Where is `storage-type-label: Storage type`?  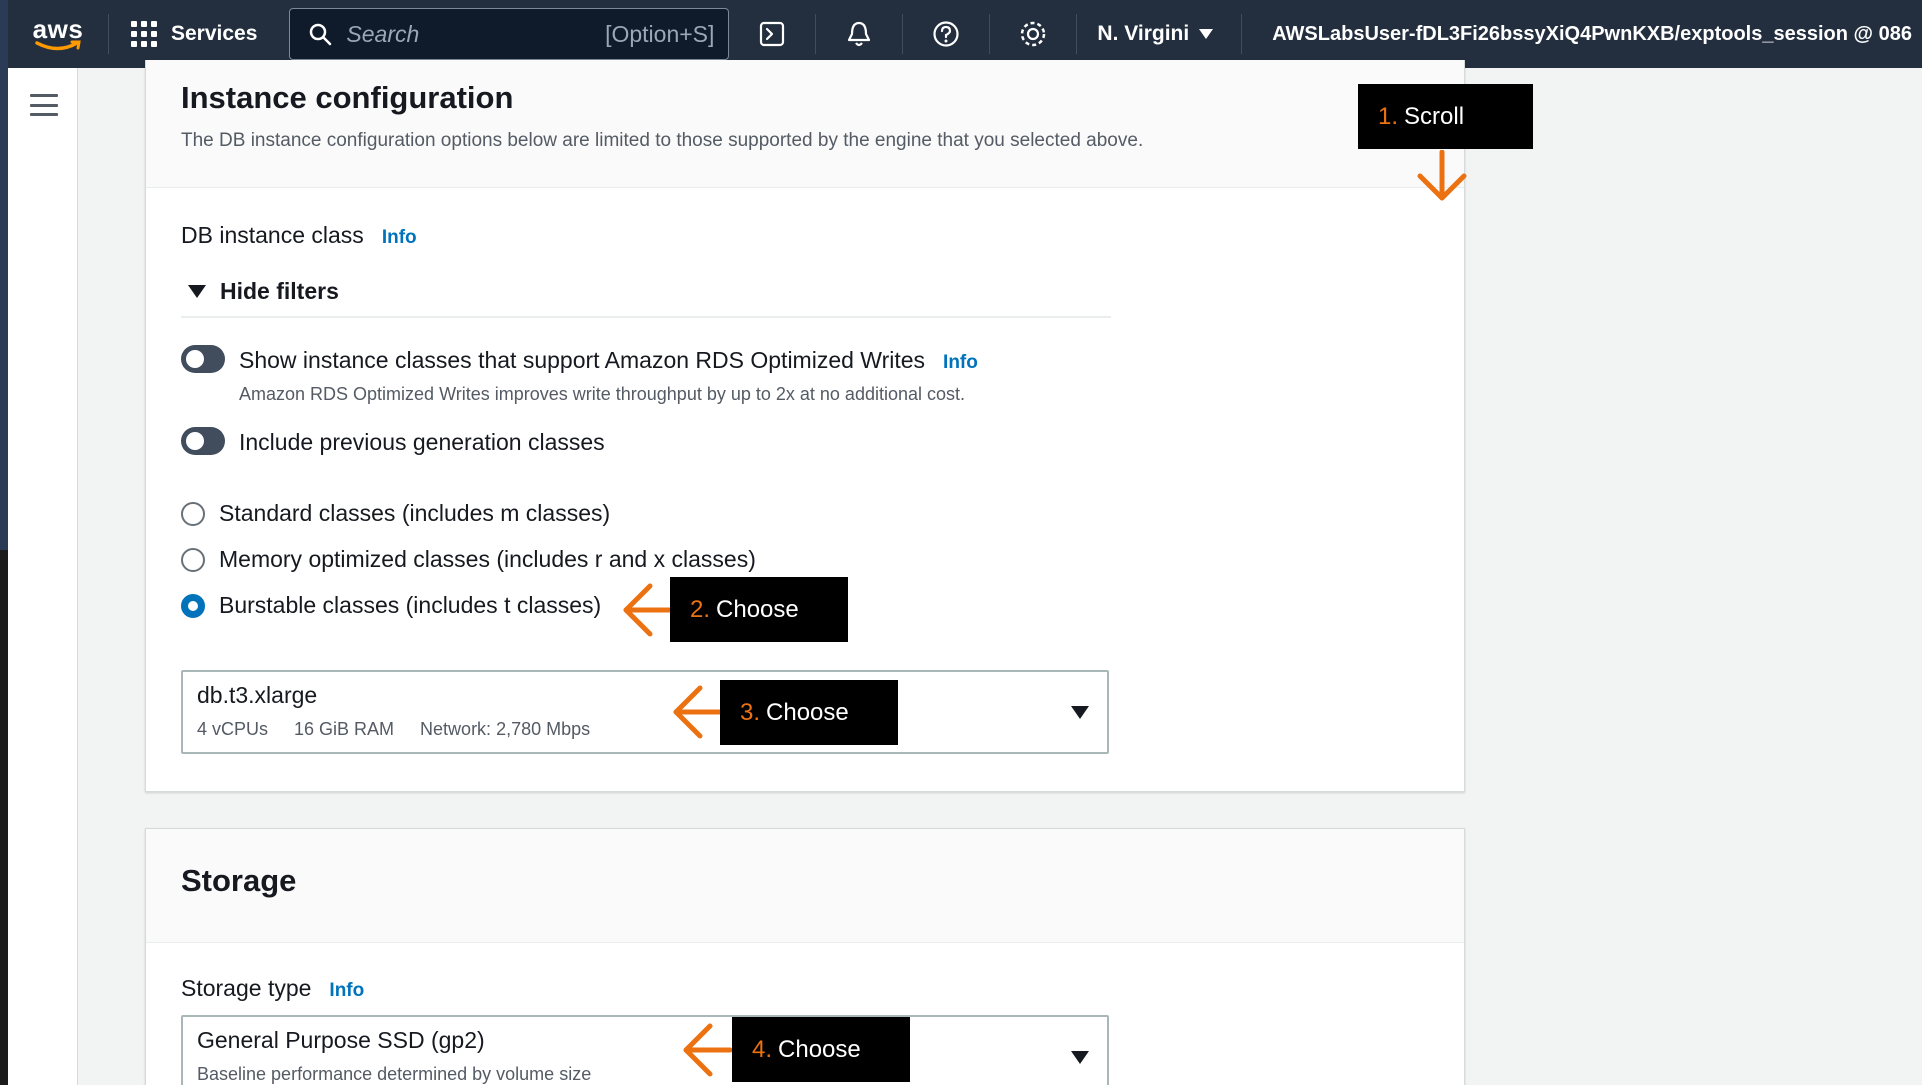 storage-type-label: Storage type is located at coordinates (246, 988).